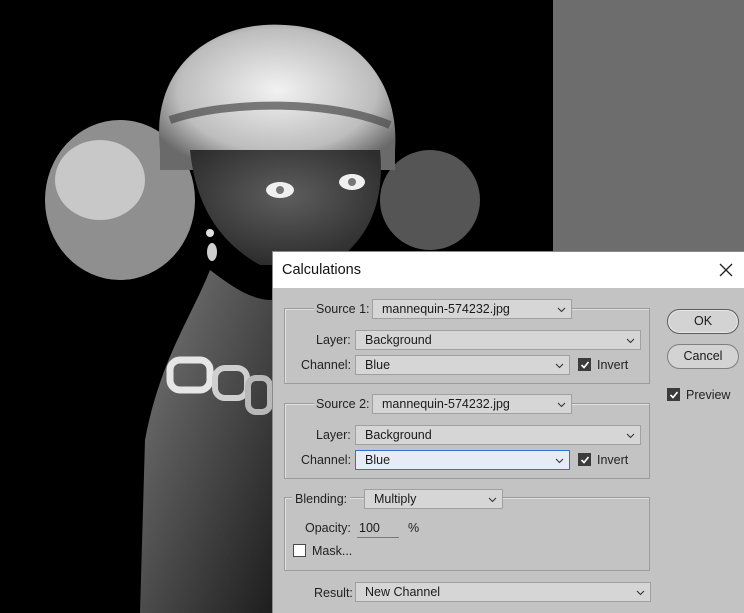 The height and width of the screenshot is (613, 744). Describe the element at coordinates (462, 460) in the screenshot. I see `source2-channel-dropdown: Blue` at that location.